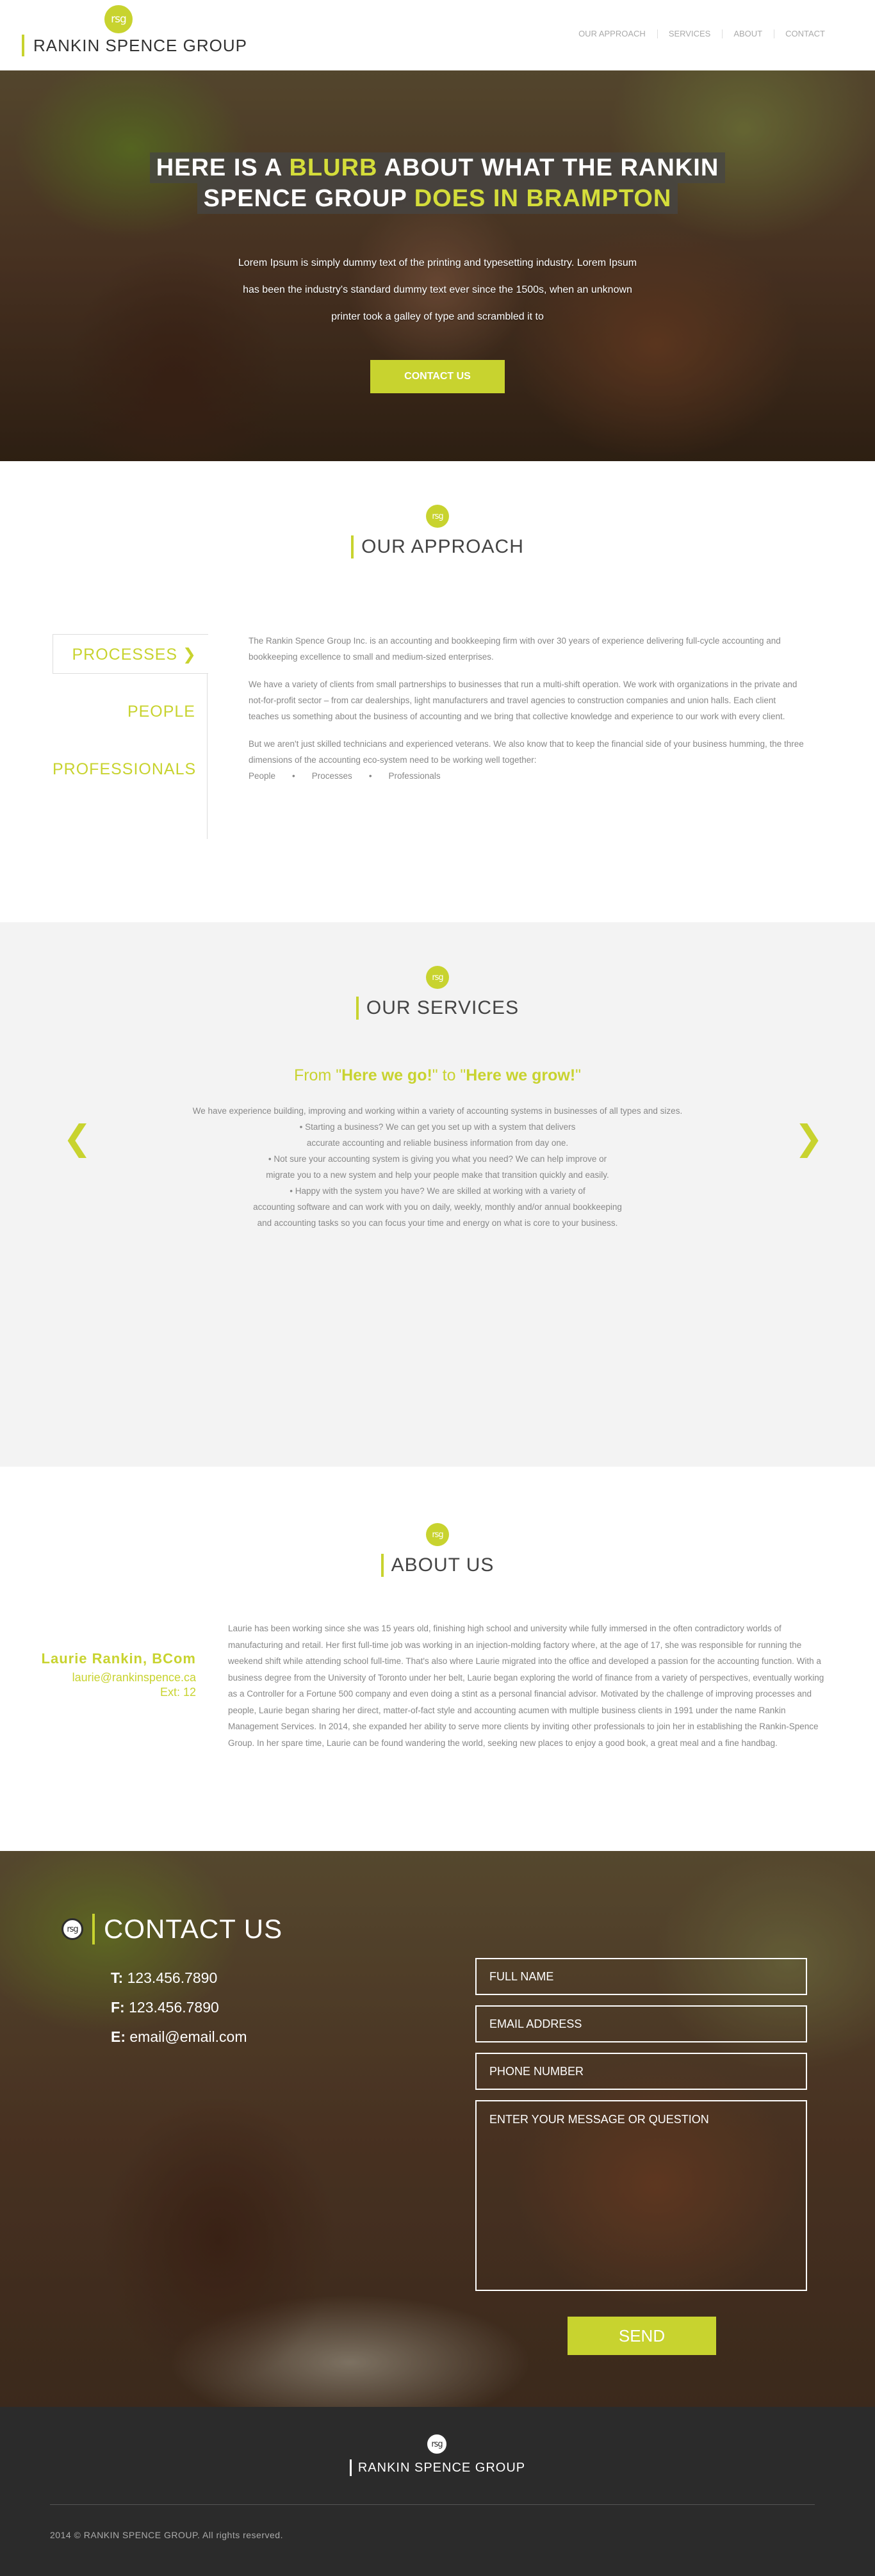 This screenshot has width=875, height=2576. What do you see at coordinates (641, 2071) in the screenshot?
I see `phone-field` at bounding box center [641, 2071].